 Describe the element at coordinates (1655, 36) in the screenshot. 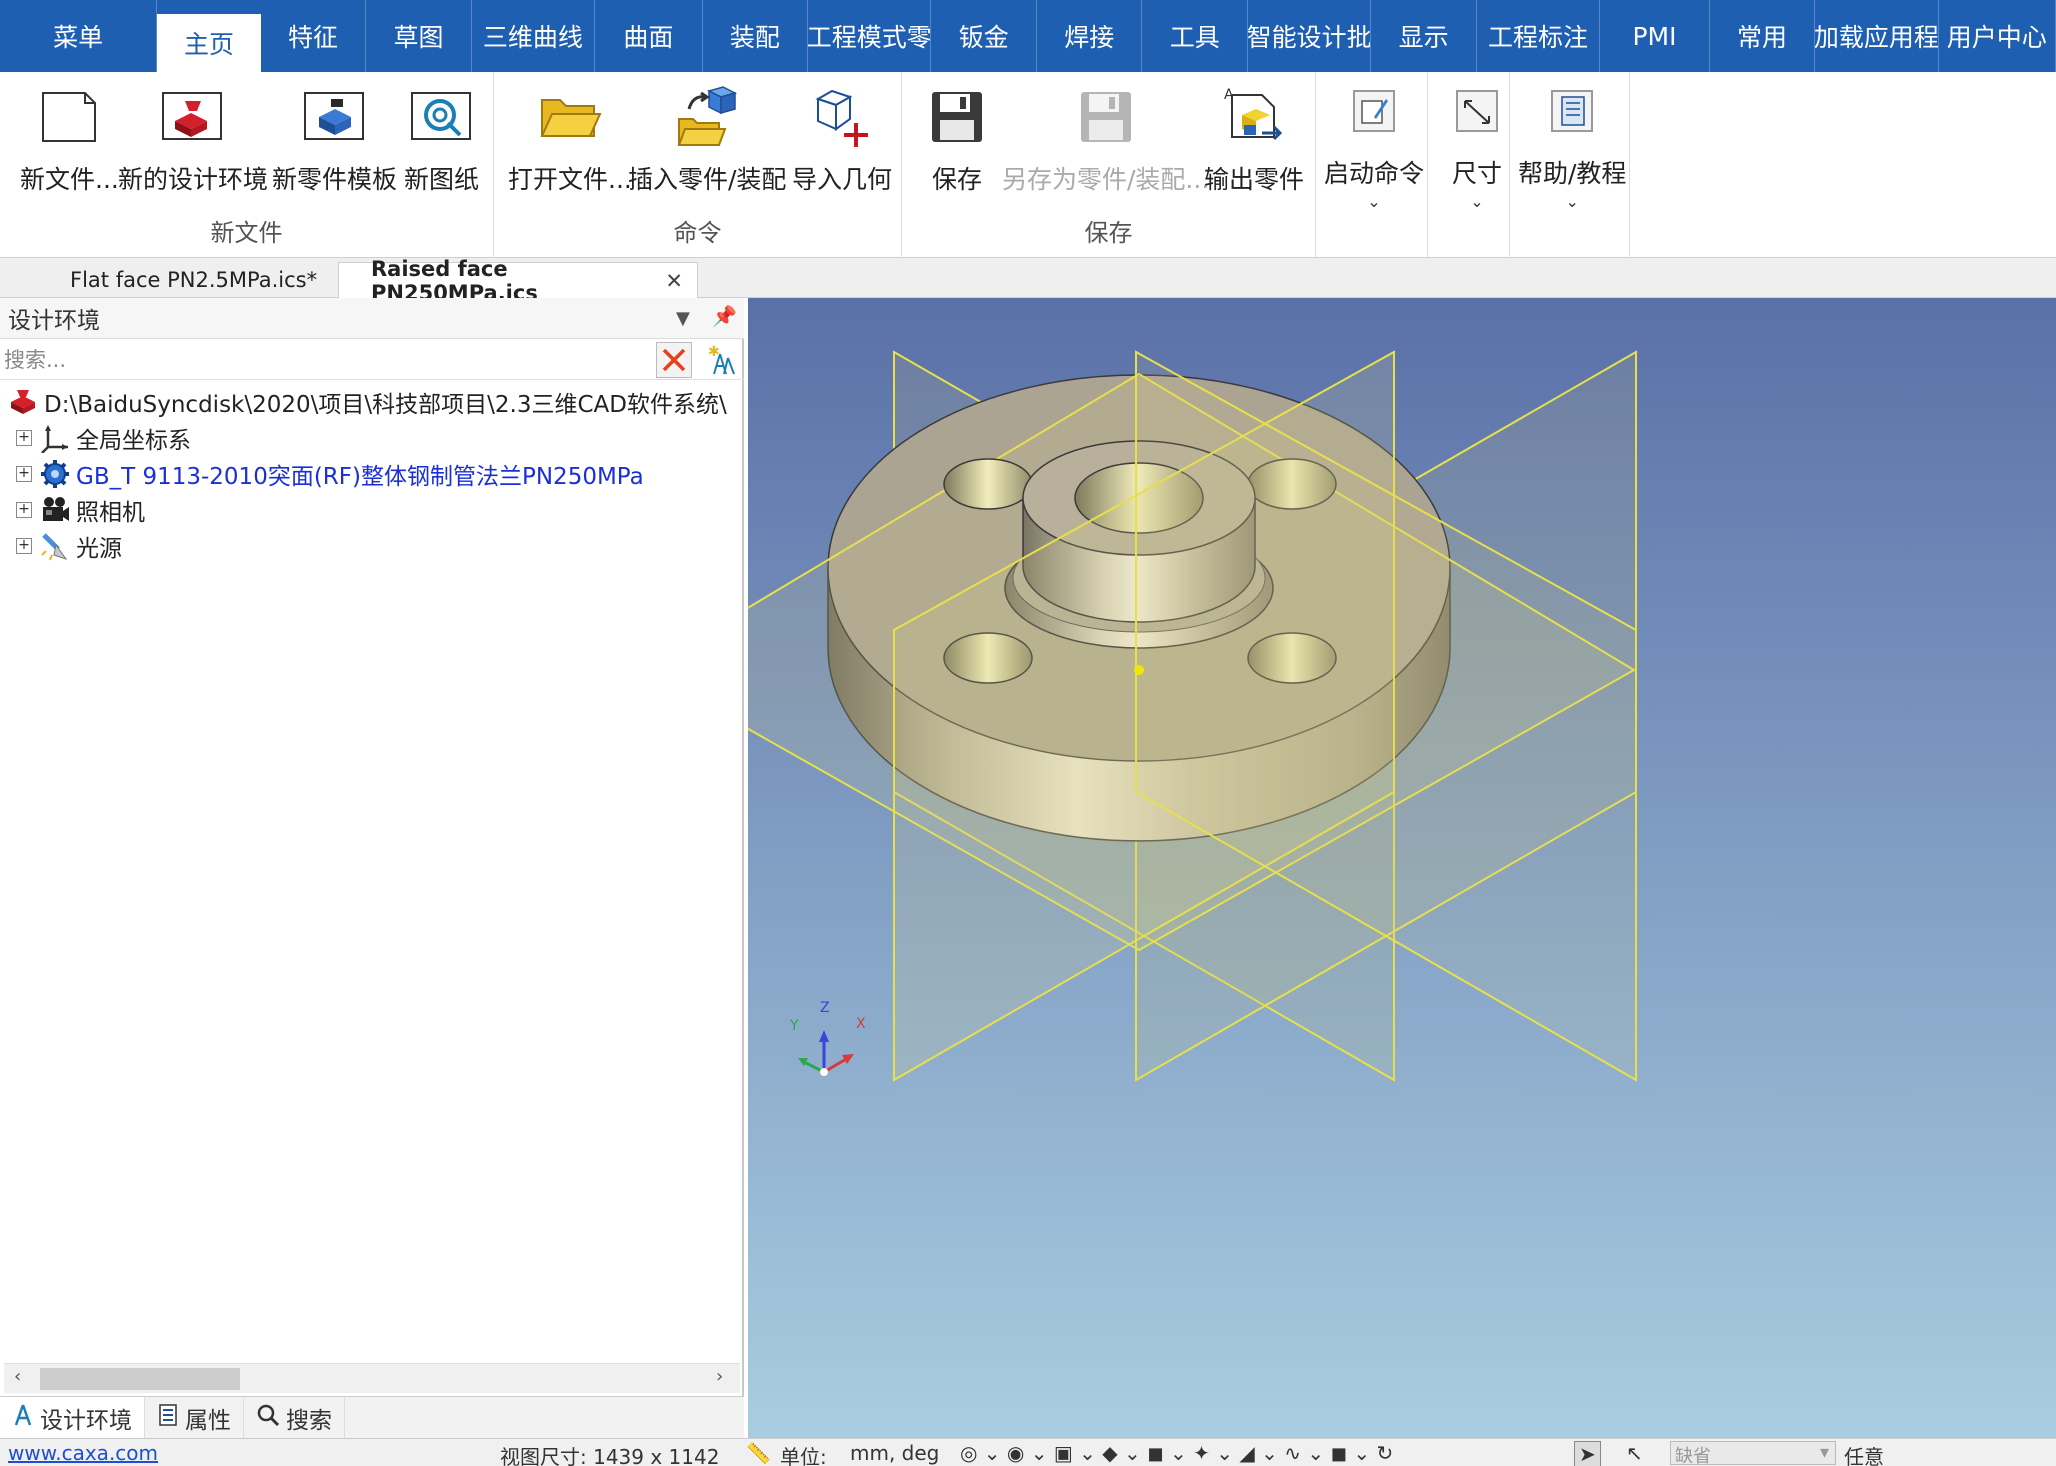

I see `tab-pmi: PMI` at that location.